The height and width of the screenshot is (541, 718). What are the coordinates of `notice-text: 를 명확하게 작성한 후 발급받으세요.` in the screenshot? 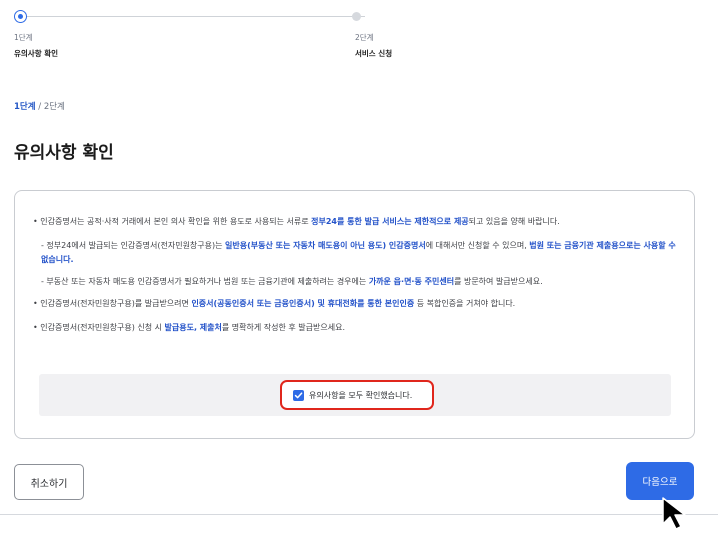 It's located at (283, 327).